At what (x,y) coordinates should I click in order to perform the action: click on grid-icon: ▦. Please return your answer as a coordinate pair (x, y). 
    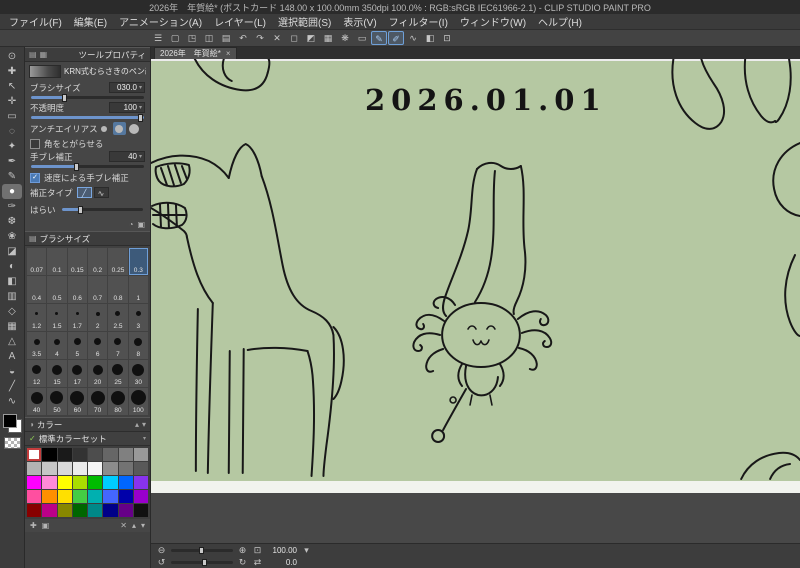
    Looking at the image, I should click on (328, 38).